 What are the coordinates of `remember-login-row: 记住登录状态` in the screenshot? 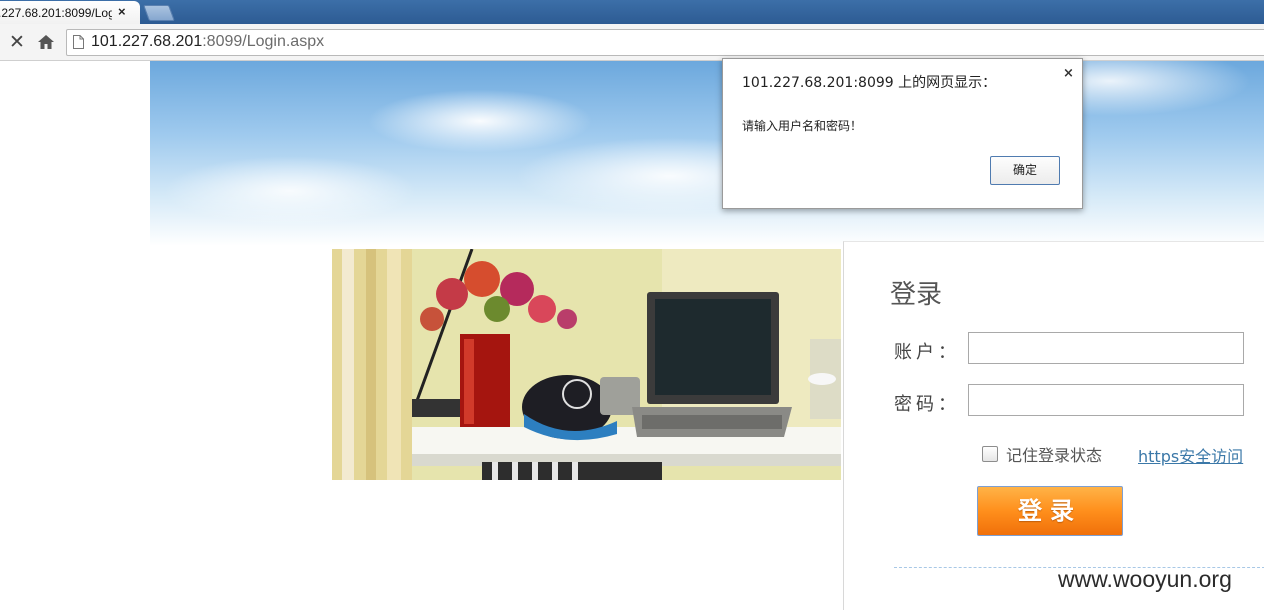 It's located at (1042, 454).